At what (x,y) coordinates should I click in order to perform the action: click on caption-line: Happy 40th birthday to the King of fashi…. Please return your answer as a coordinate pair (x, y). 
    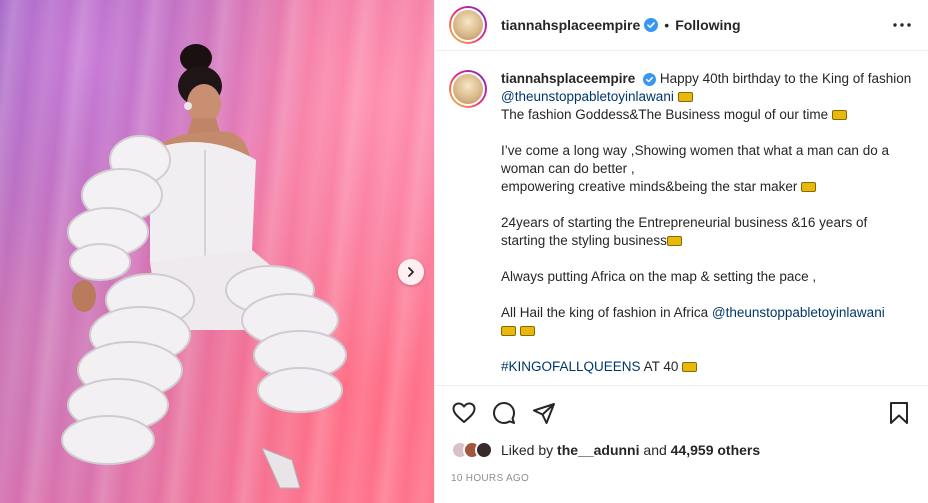
    Looking at the image, I should click on (785, 78).